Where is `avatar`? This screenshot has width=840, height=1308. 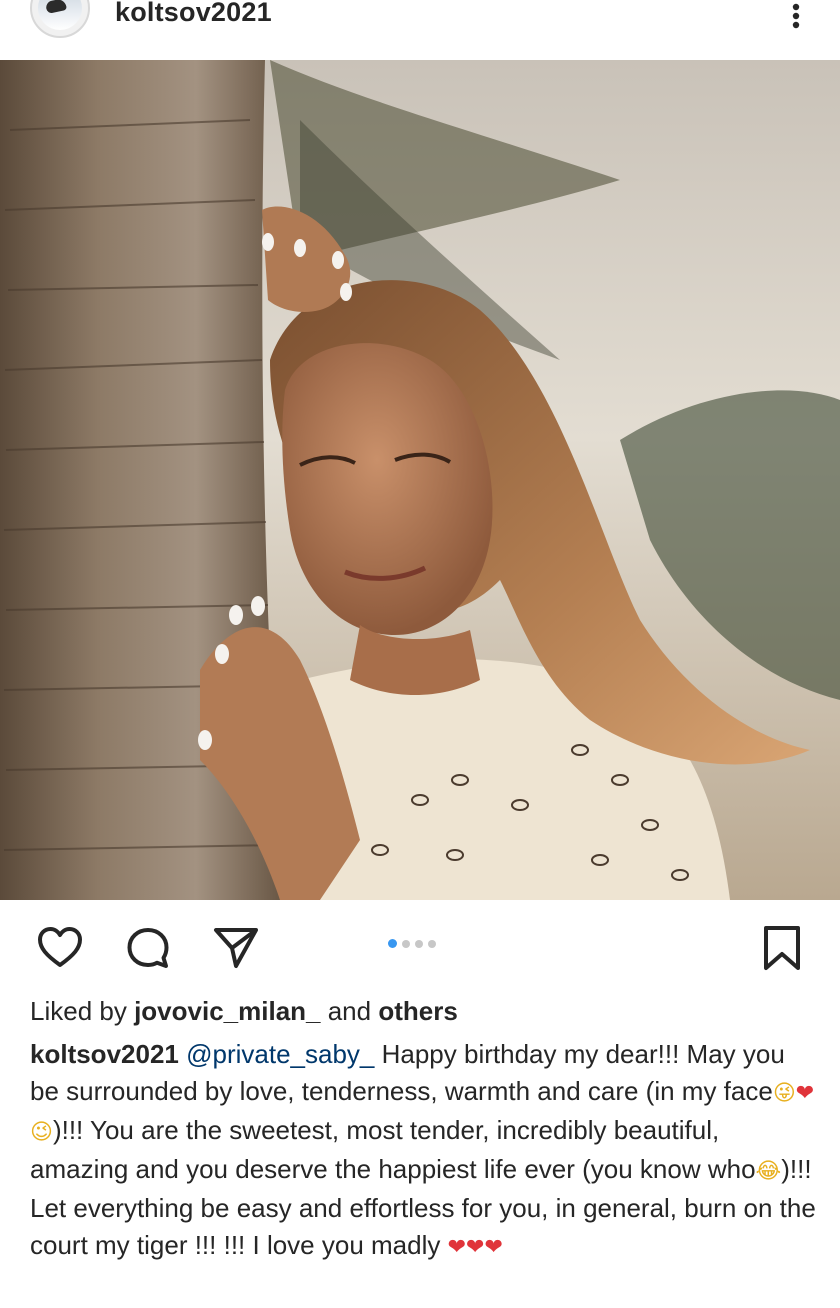 avatar is located at coordinates (60, 19).